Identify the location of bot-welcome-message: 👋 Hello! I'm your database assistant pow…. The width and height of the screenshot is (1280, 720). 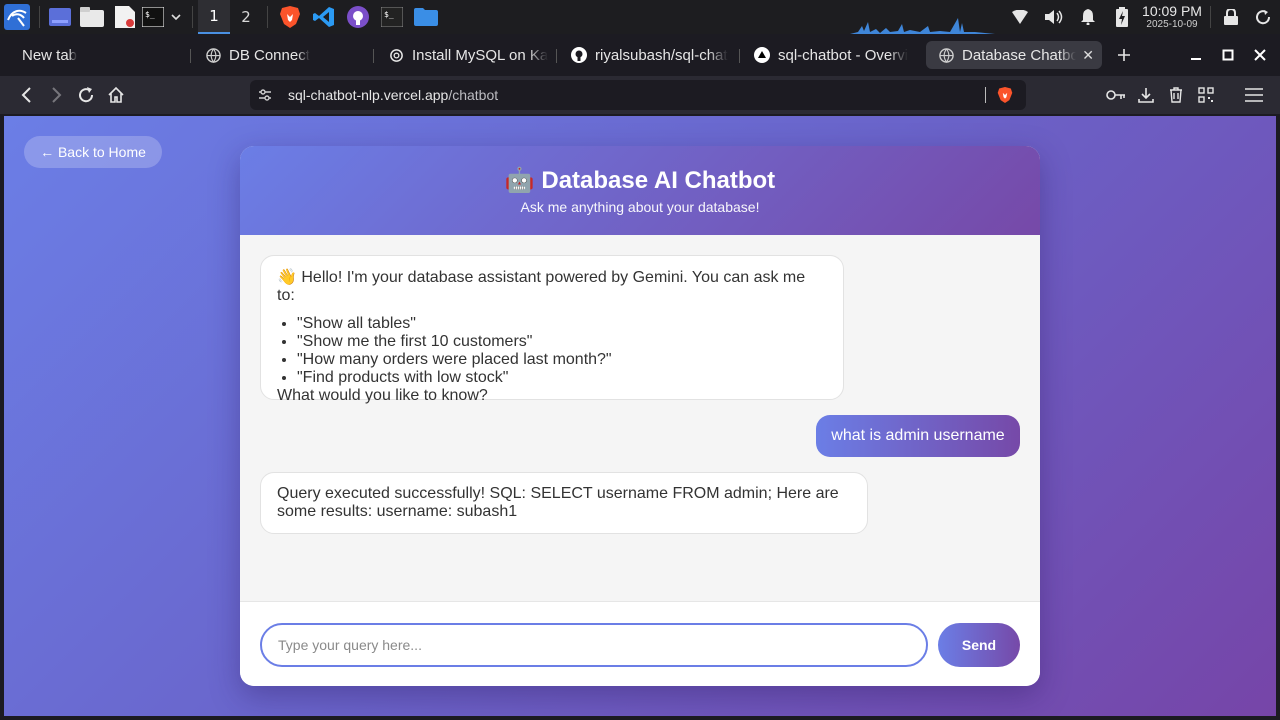
(552, 329).